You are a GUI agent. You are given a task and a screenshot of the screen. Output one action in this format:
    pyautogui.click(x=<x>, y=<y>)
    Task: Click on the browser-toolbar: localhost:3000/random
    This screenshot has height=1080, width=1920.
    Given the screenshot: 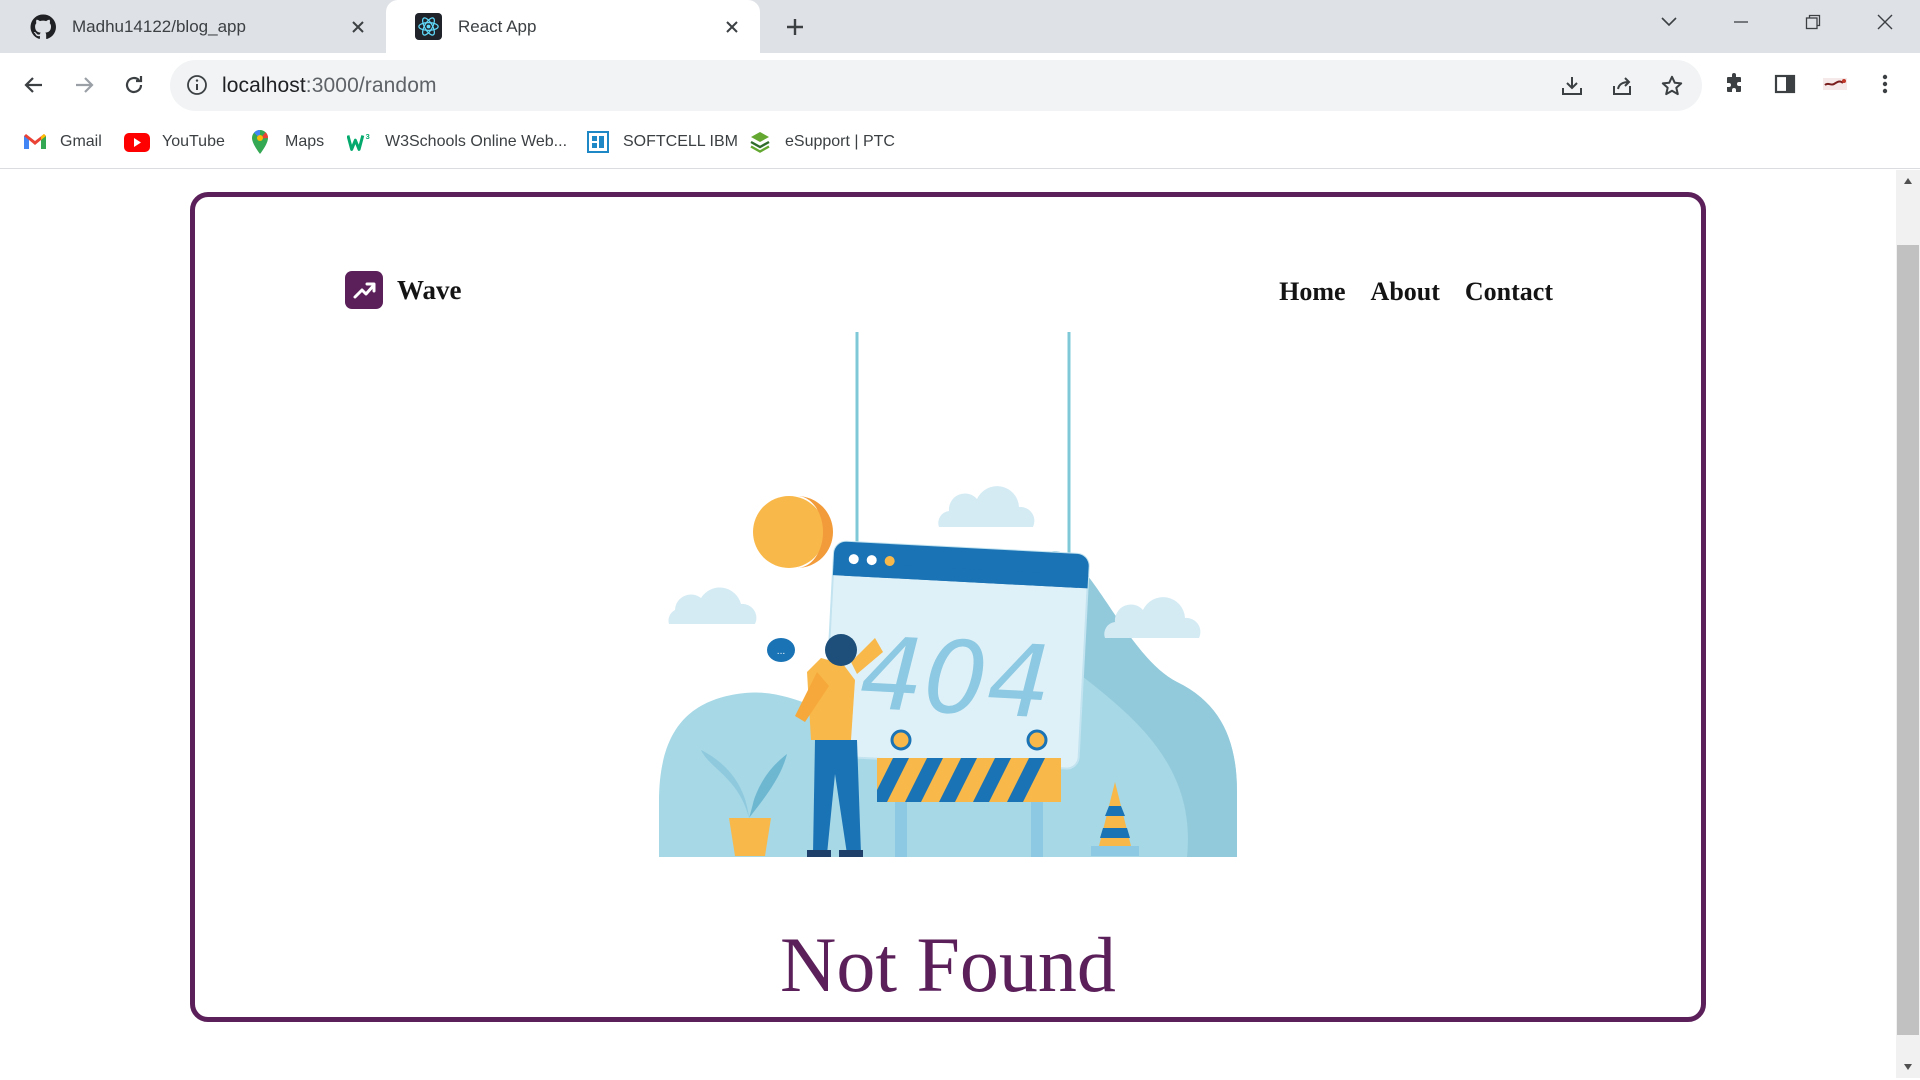 What is the action you would take?
    pyautogui.click(x=960, y=85)
    